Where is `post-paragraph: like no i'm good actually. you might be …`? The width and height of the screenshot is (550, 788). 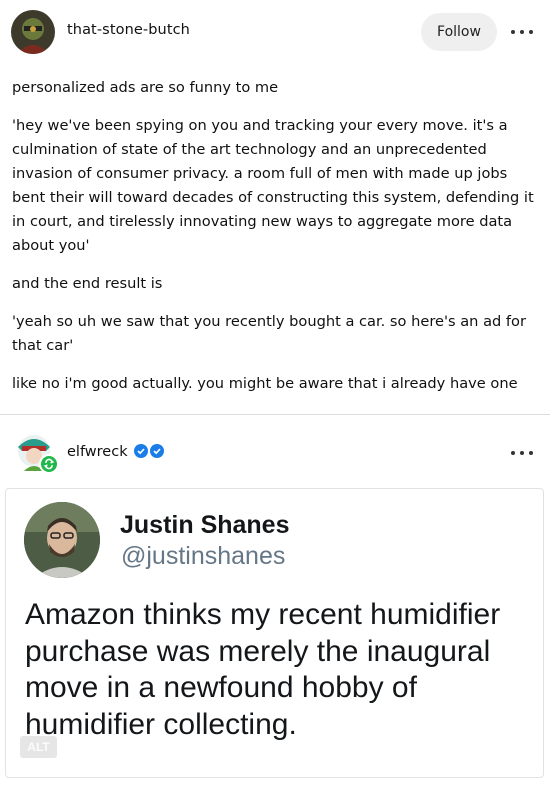
post-paragraph: like no i'm good actually. you might be … is located at coordinates (265, 383).